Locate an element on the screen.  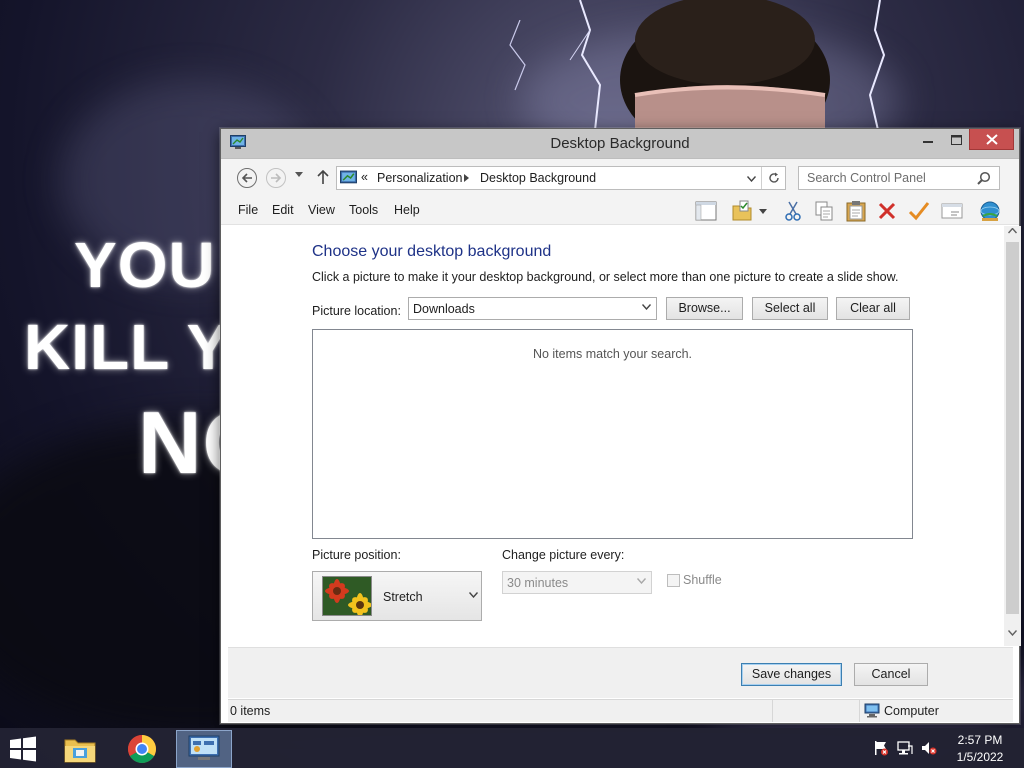
change-picture-select: 30 minutes is located at coordinates (577, 582).